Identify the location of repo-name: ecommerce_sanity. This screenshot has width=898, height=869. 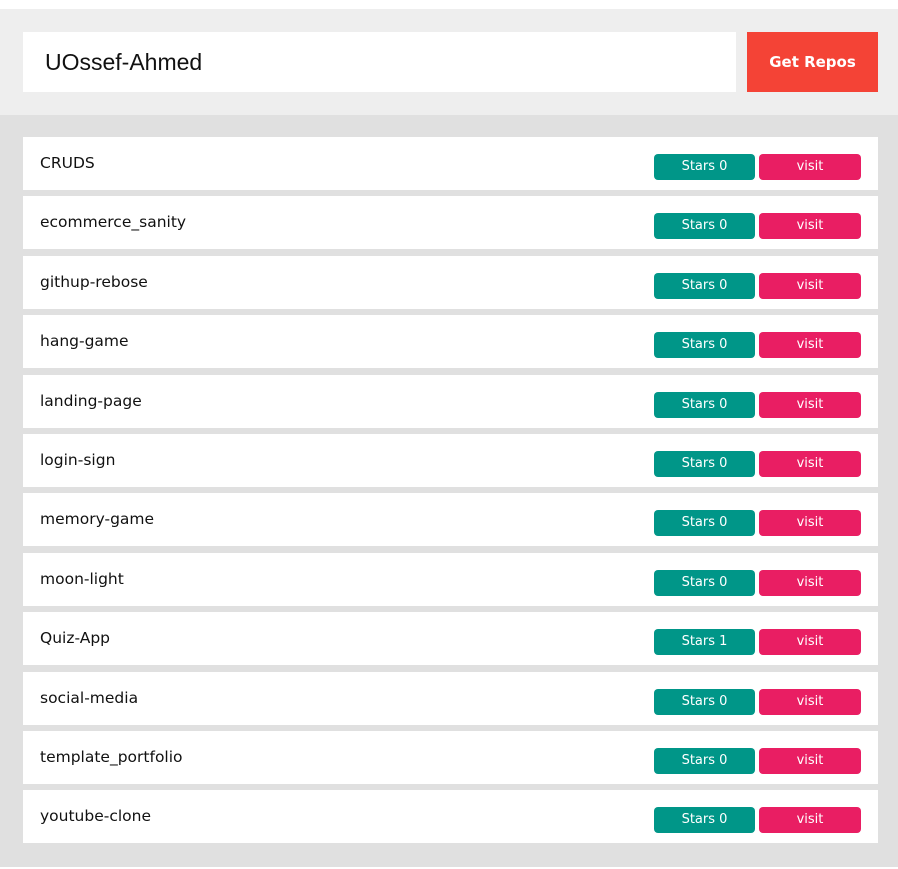
(113, 222).